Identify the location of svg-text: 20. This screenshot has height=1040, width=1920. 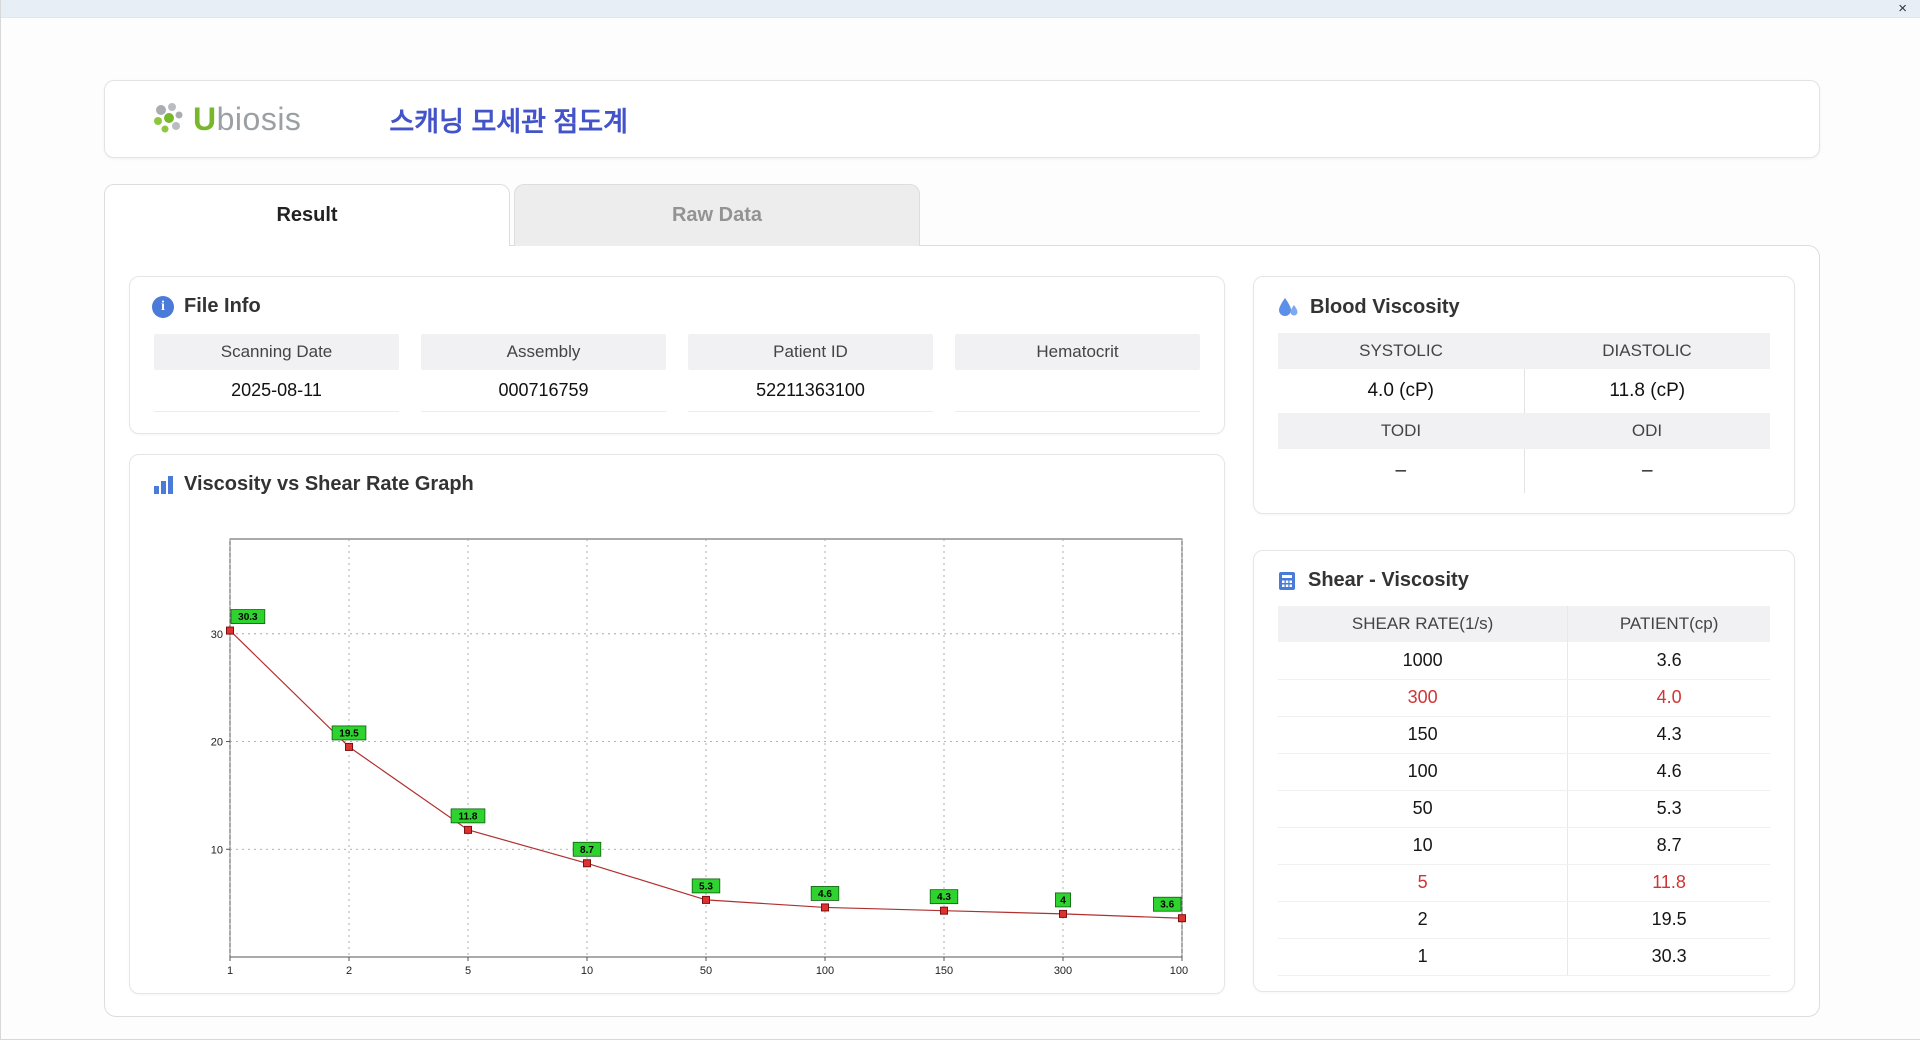
(217, 743).